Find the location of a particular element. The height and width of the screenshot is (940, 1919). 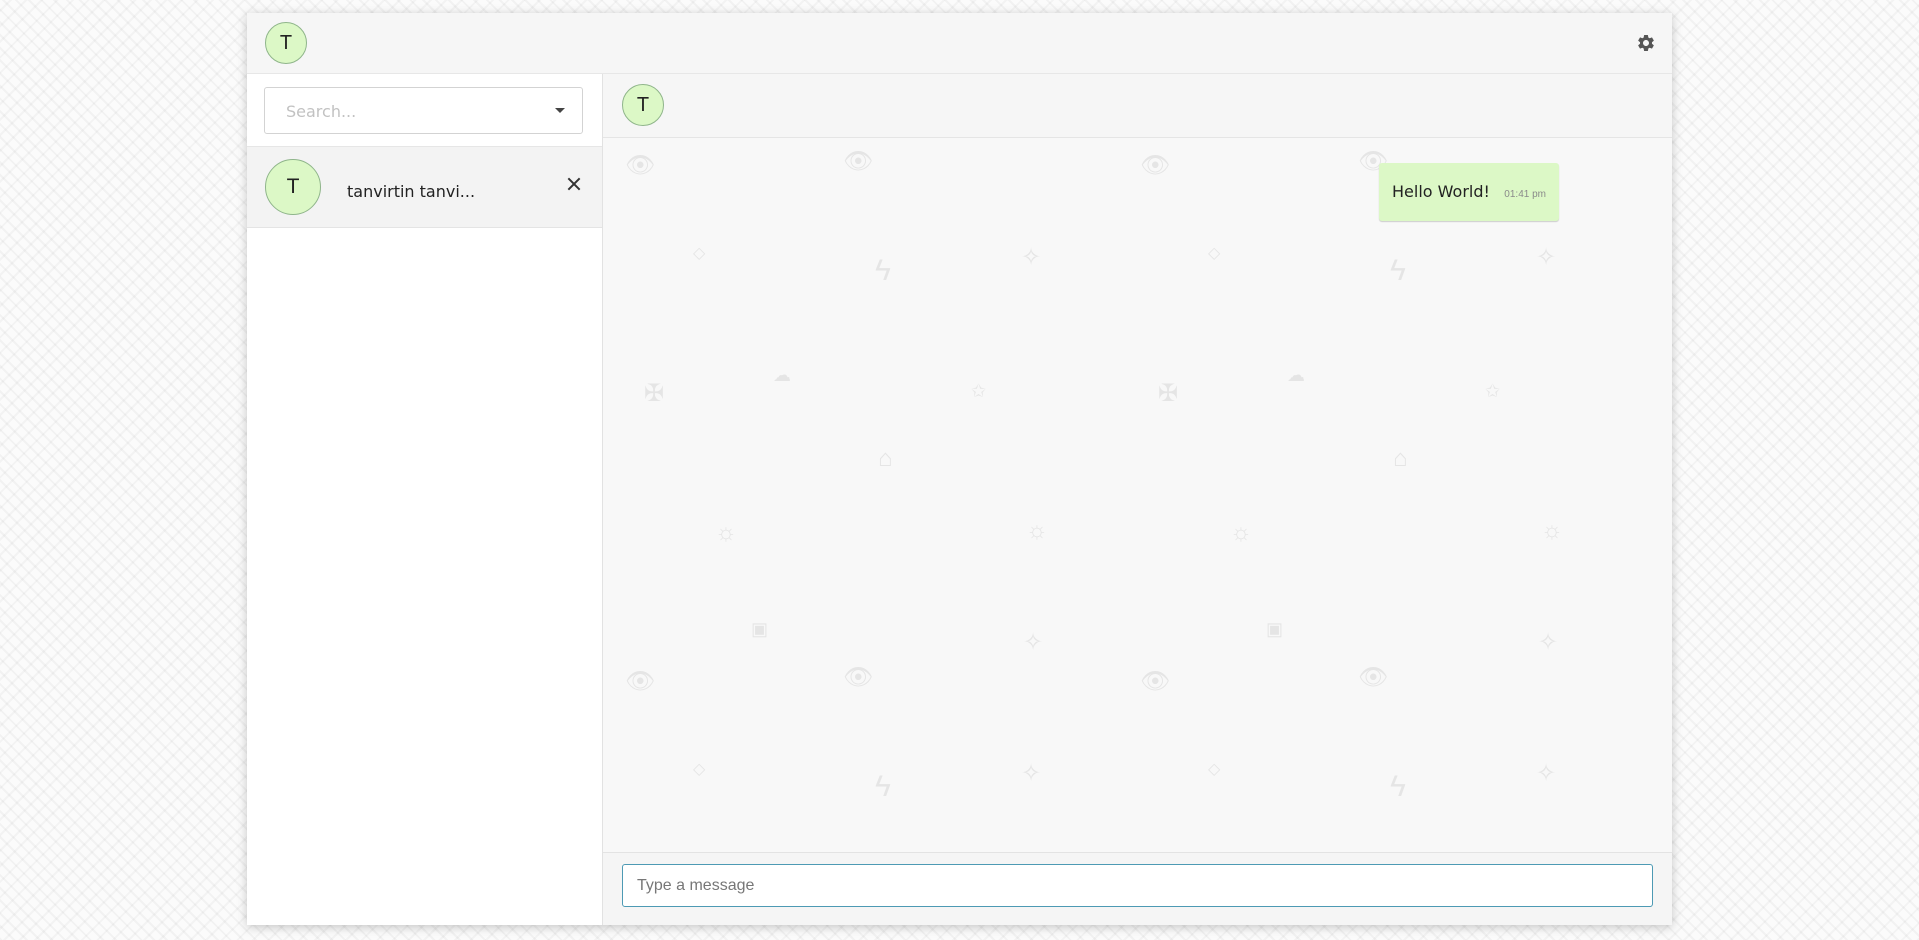

contact-avatar: T is located at coordinates (293, 187).